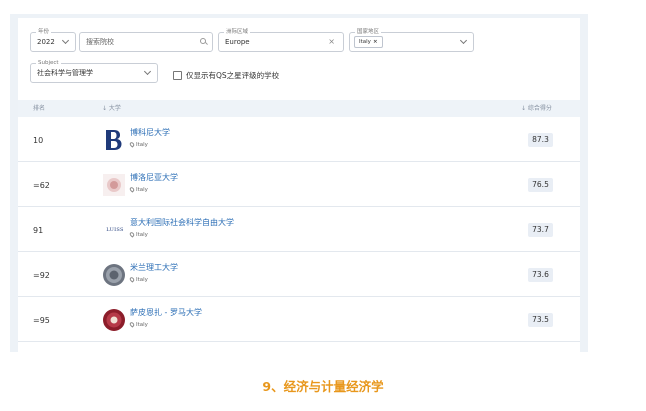 This screenshot has height=411, width=646. What do you see at coordinates (39, 109) in the screenshot?
I see `rank-column-header: 排名` at bounding box center [39, 109].